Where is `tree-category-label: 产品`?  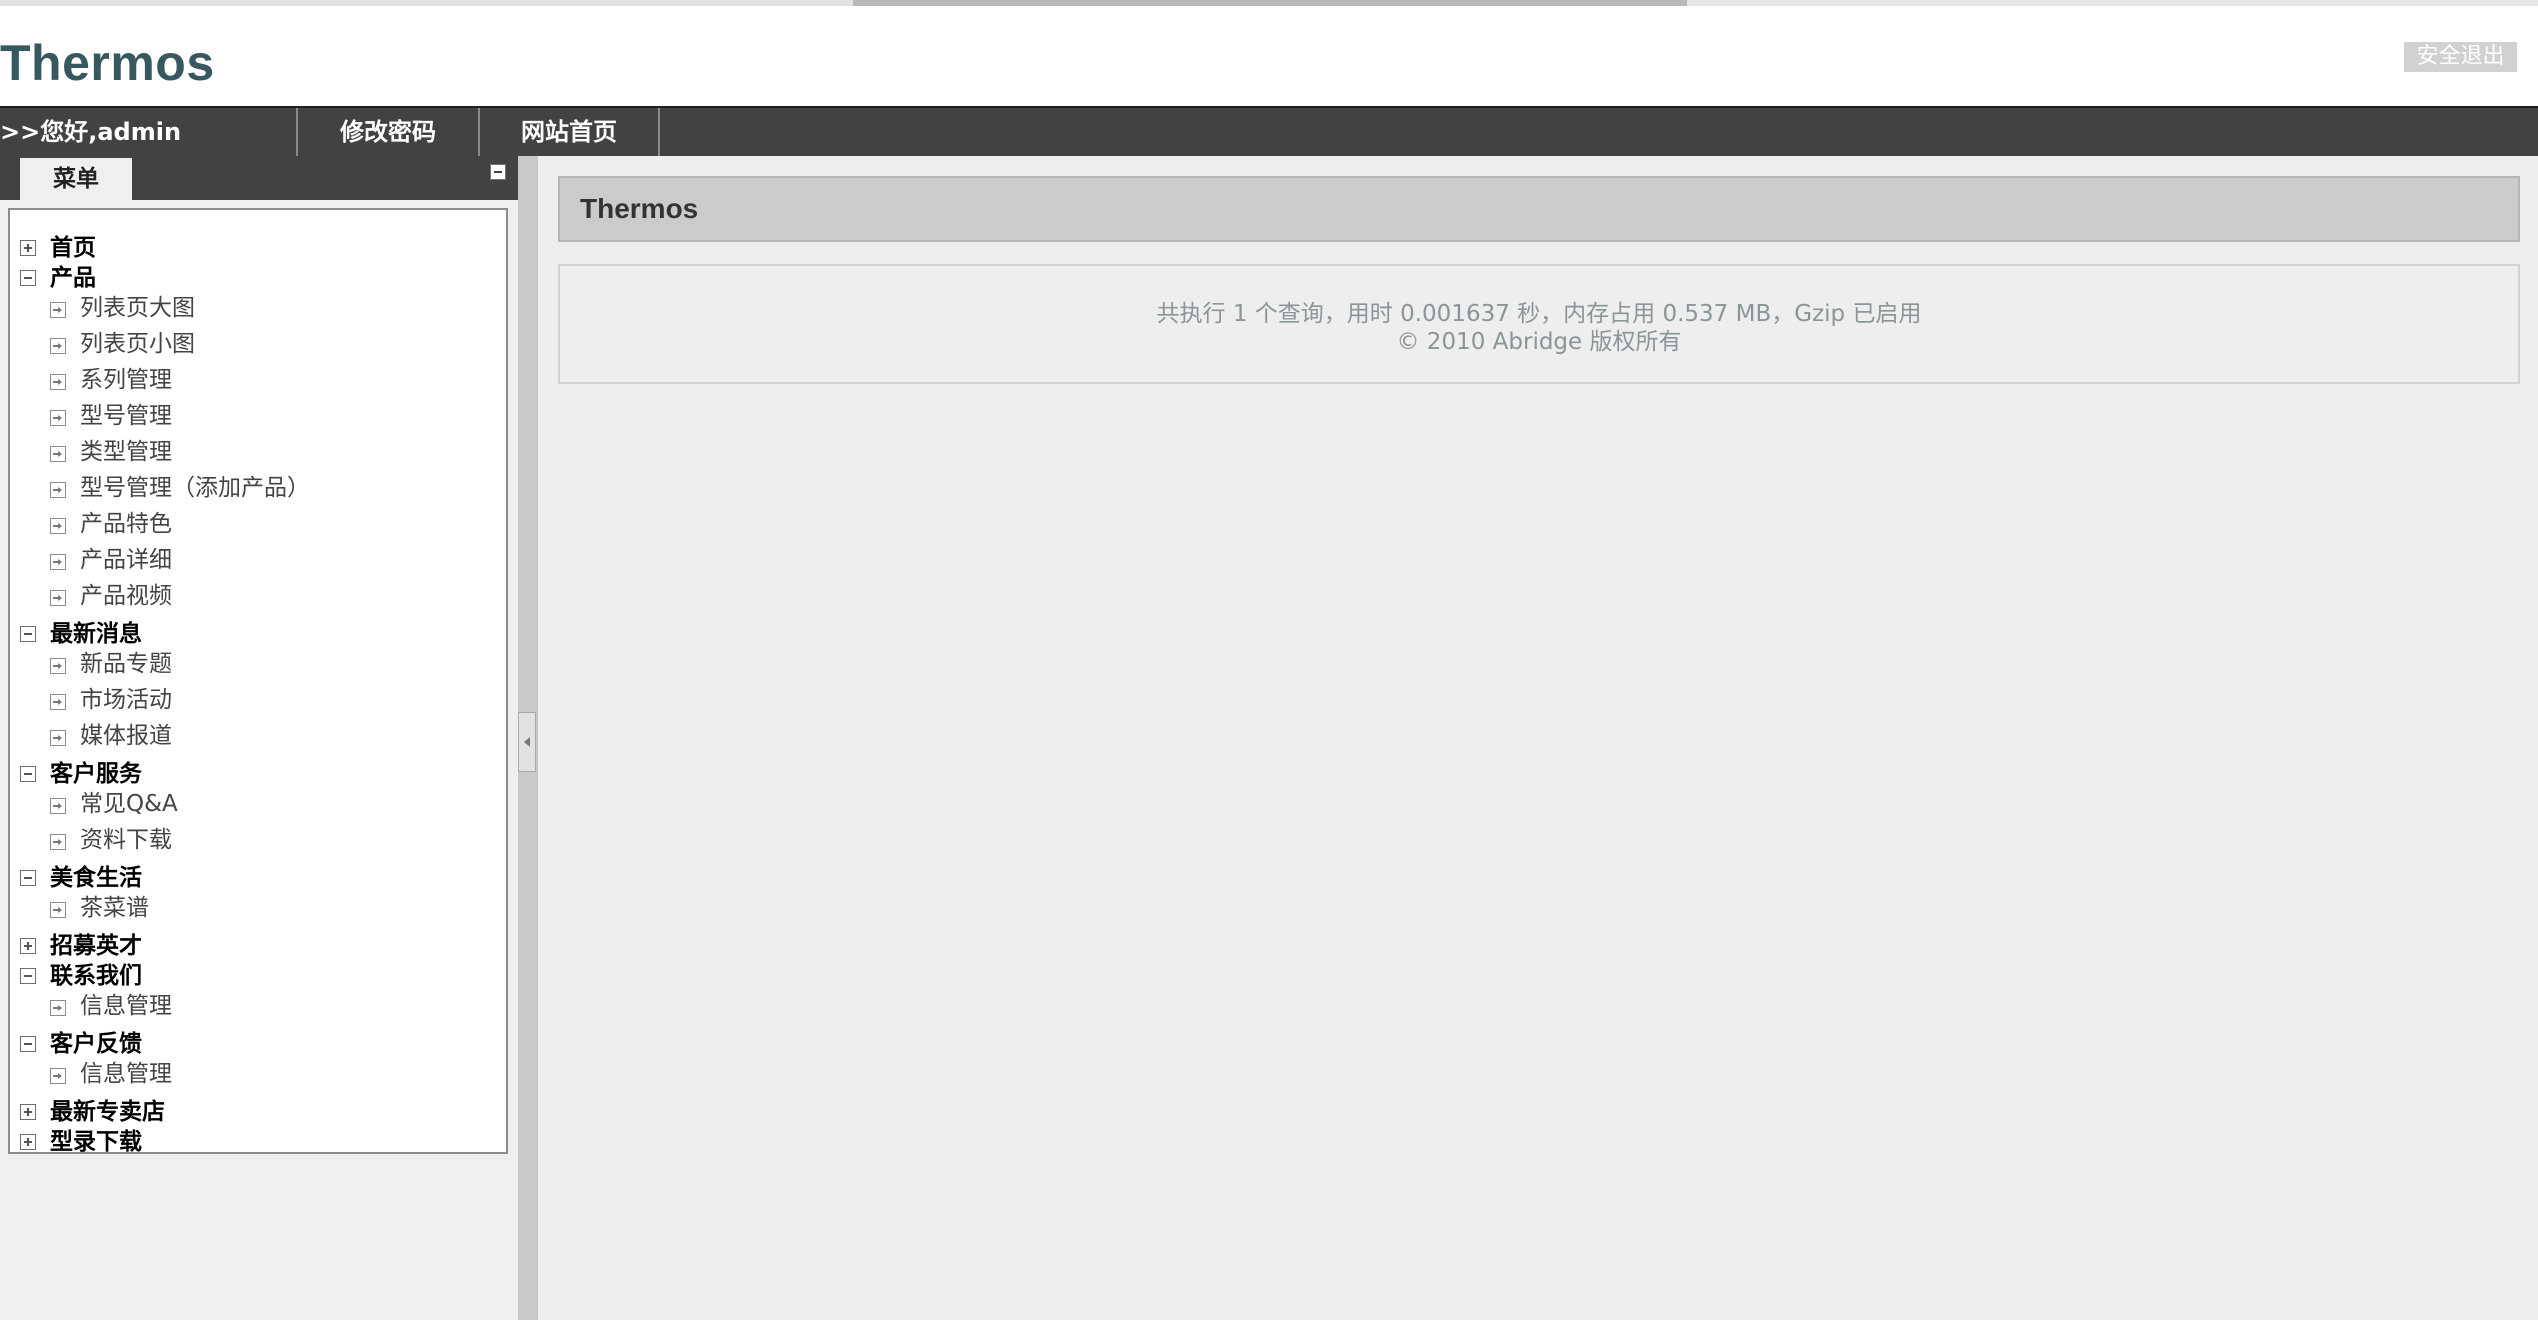
tree-category-label: 产品 is located at coordinates (73, 278).